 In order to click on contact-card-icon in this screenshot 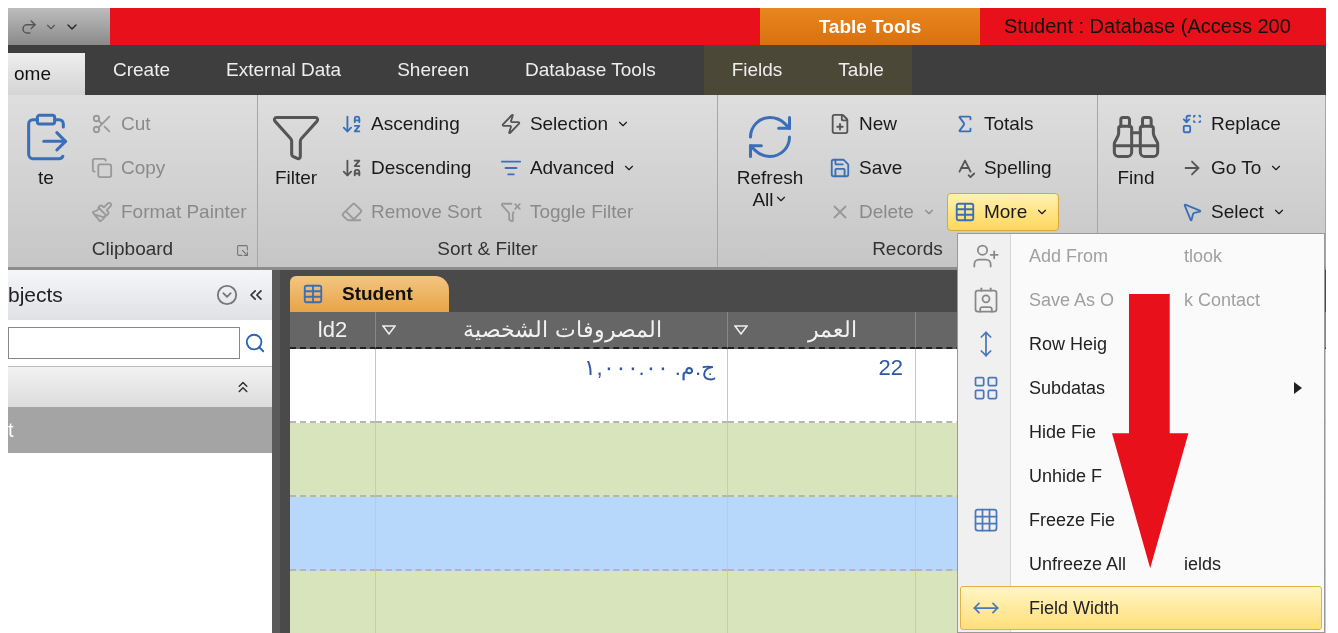, I will do `click(986, 300)`.